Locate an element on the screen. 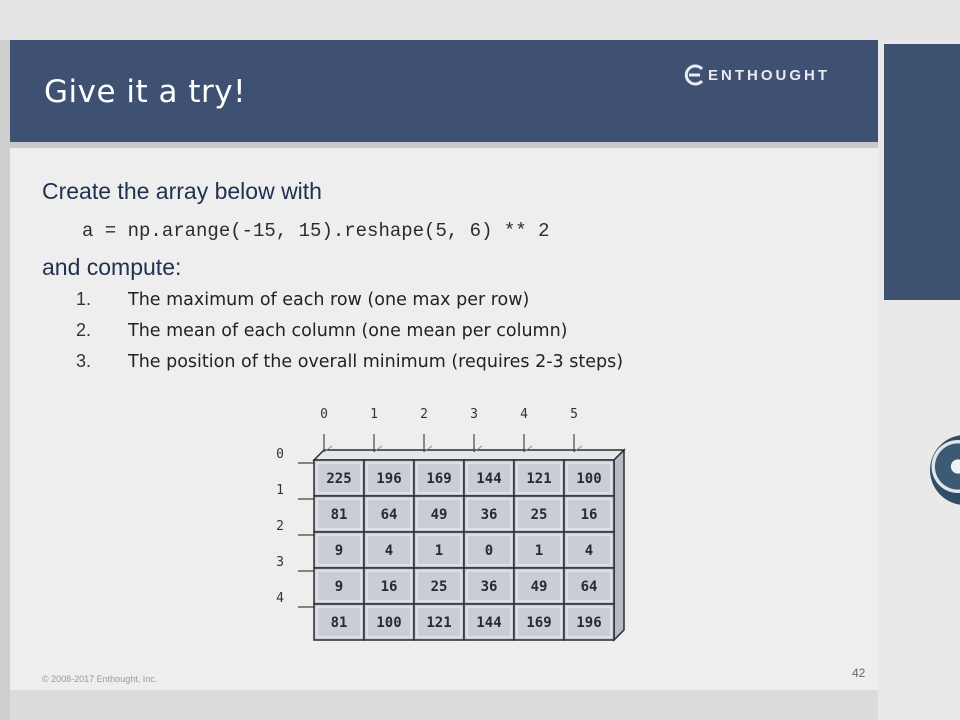 The image size is (960, 720). column-index-label: 3 is located at coordinates (474, 414).